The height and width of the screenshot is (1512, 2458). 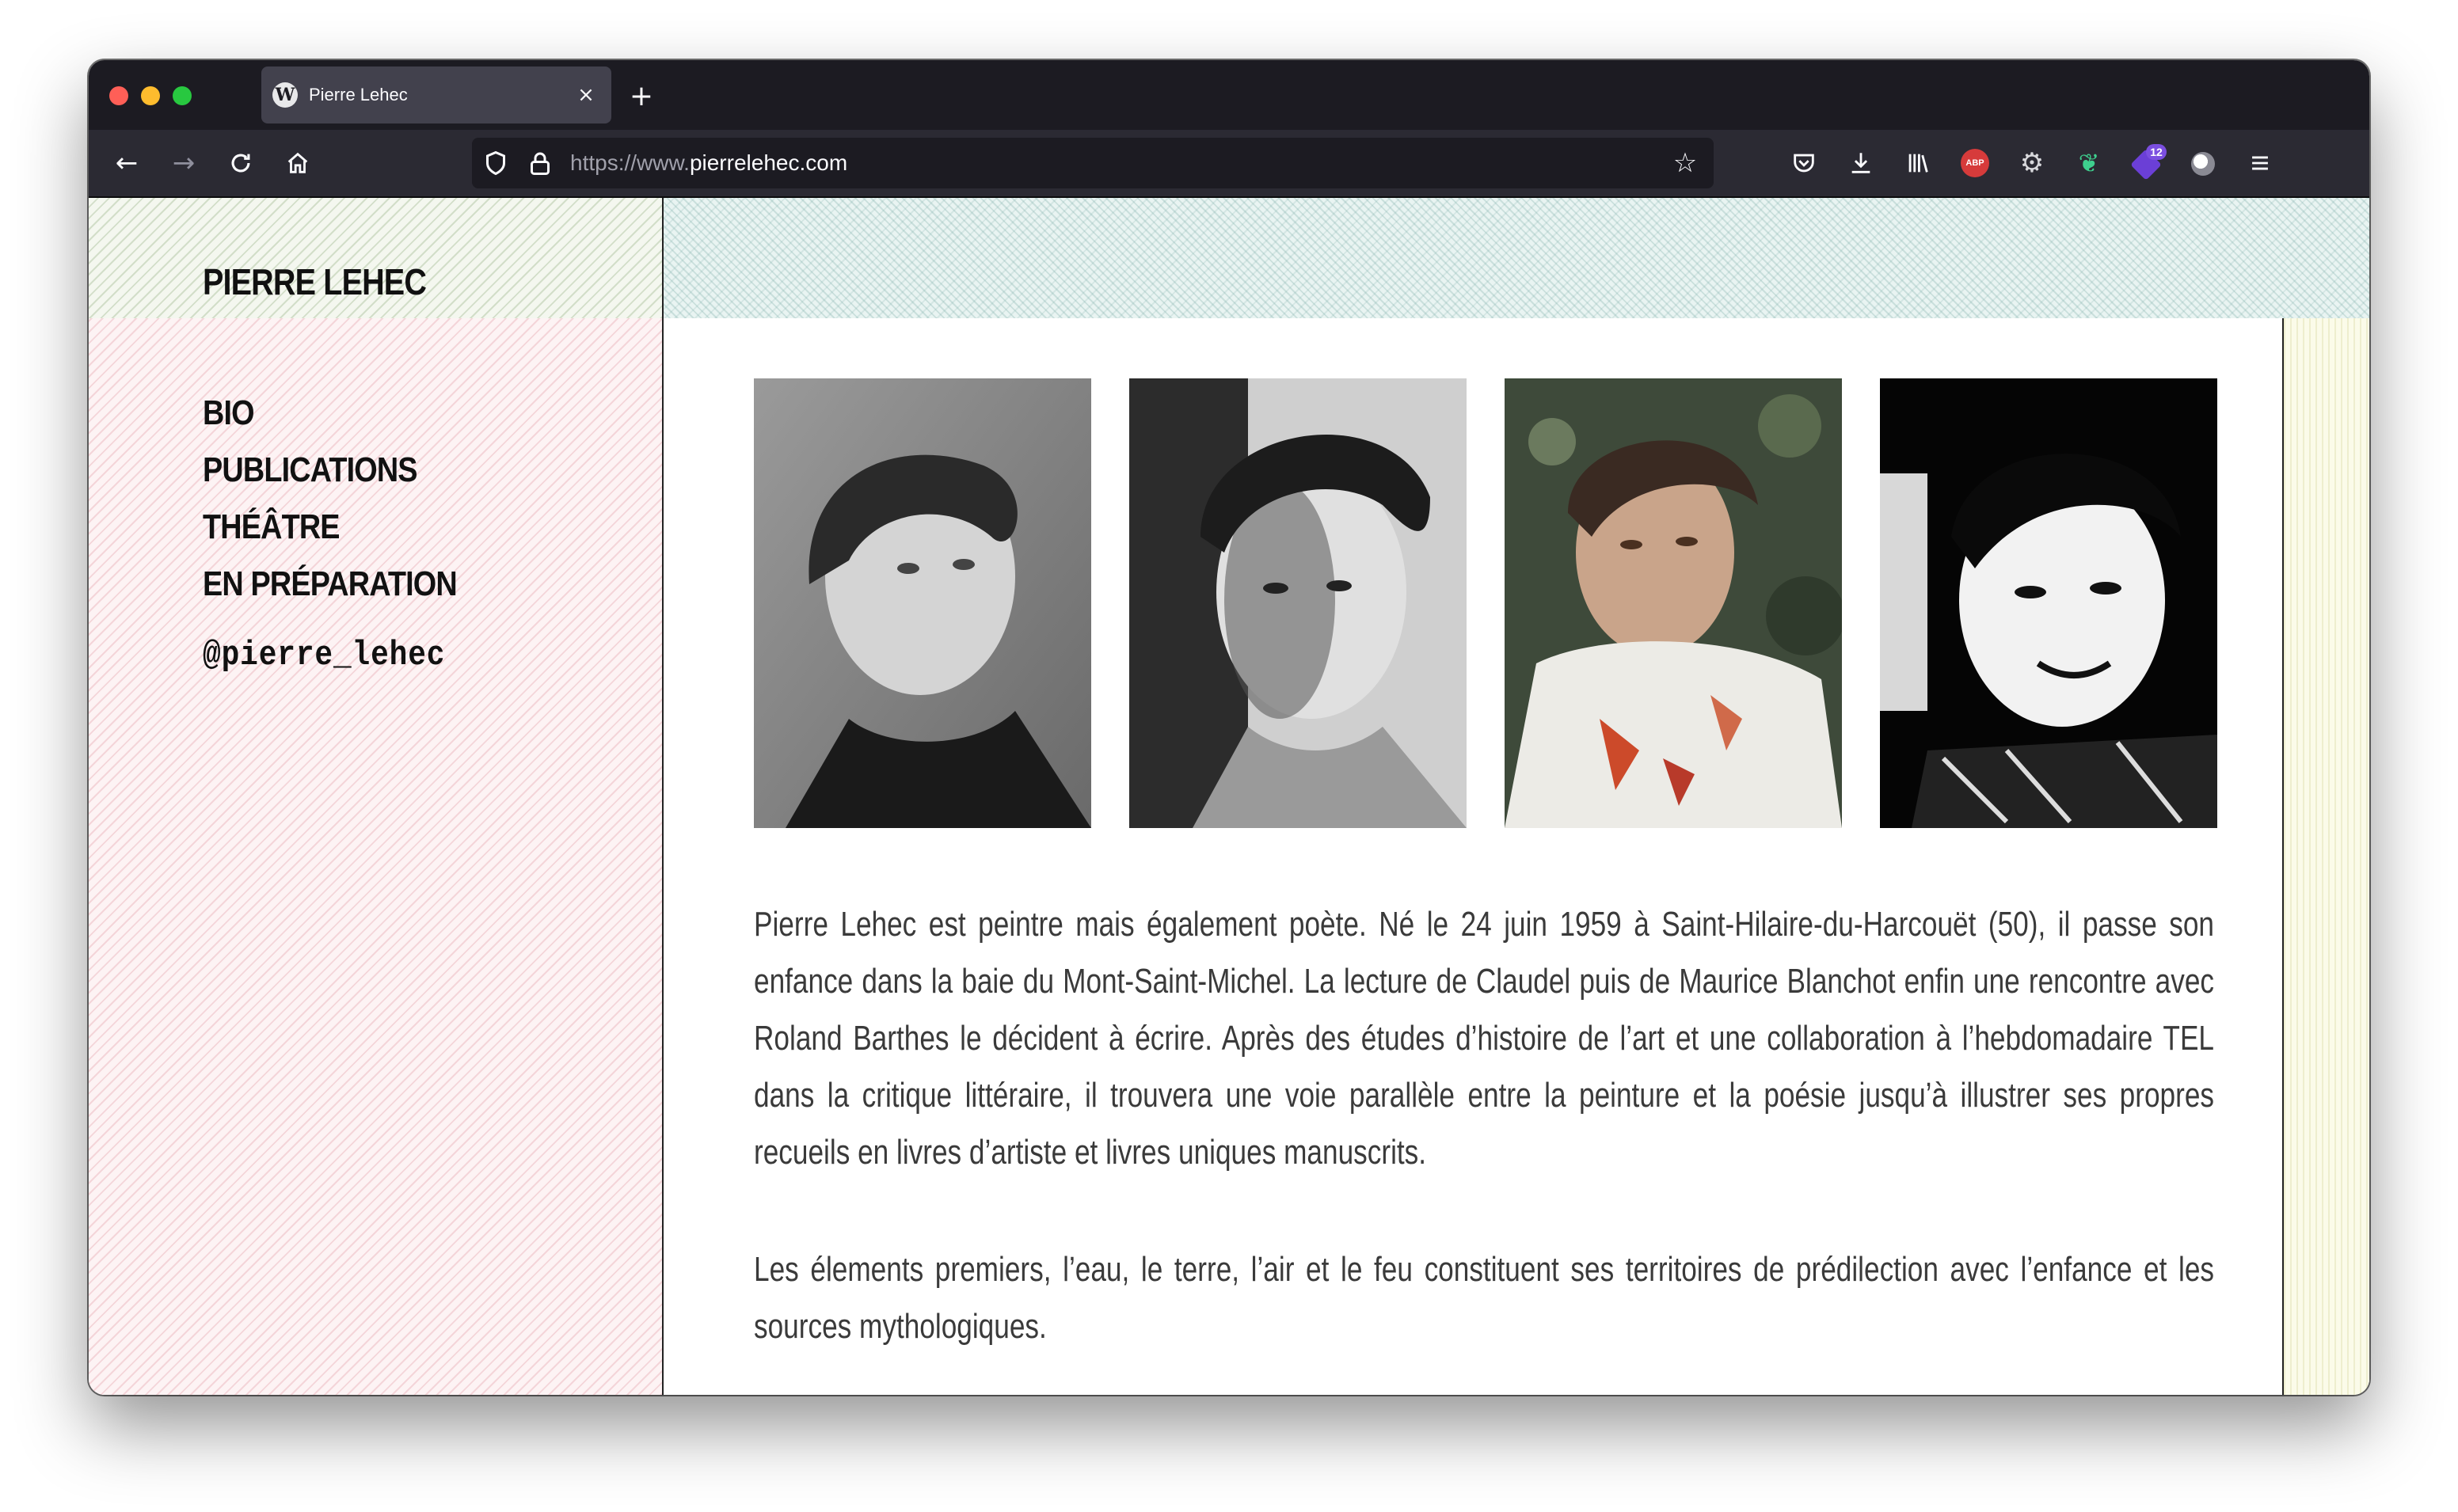 What do you see at coordinates (436, 94) in the screenshot?
I see `tab-pierre-lehec: W Pierre Lehec ×` at bounding box center [436, 94].